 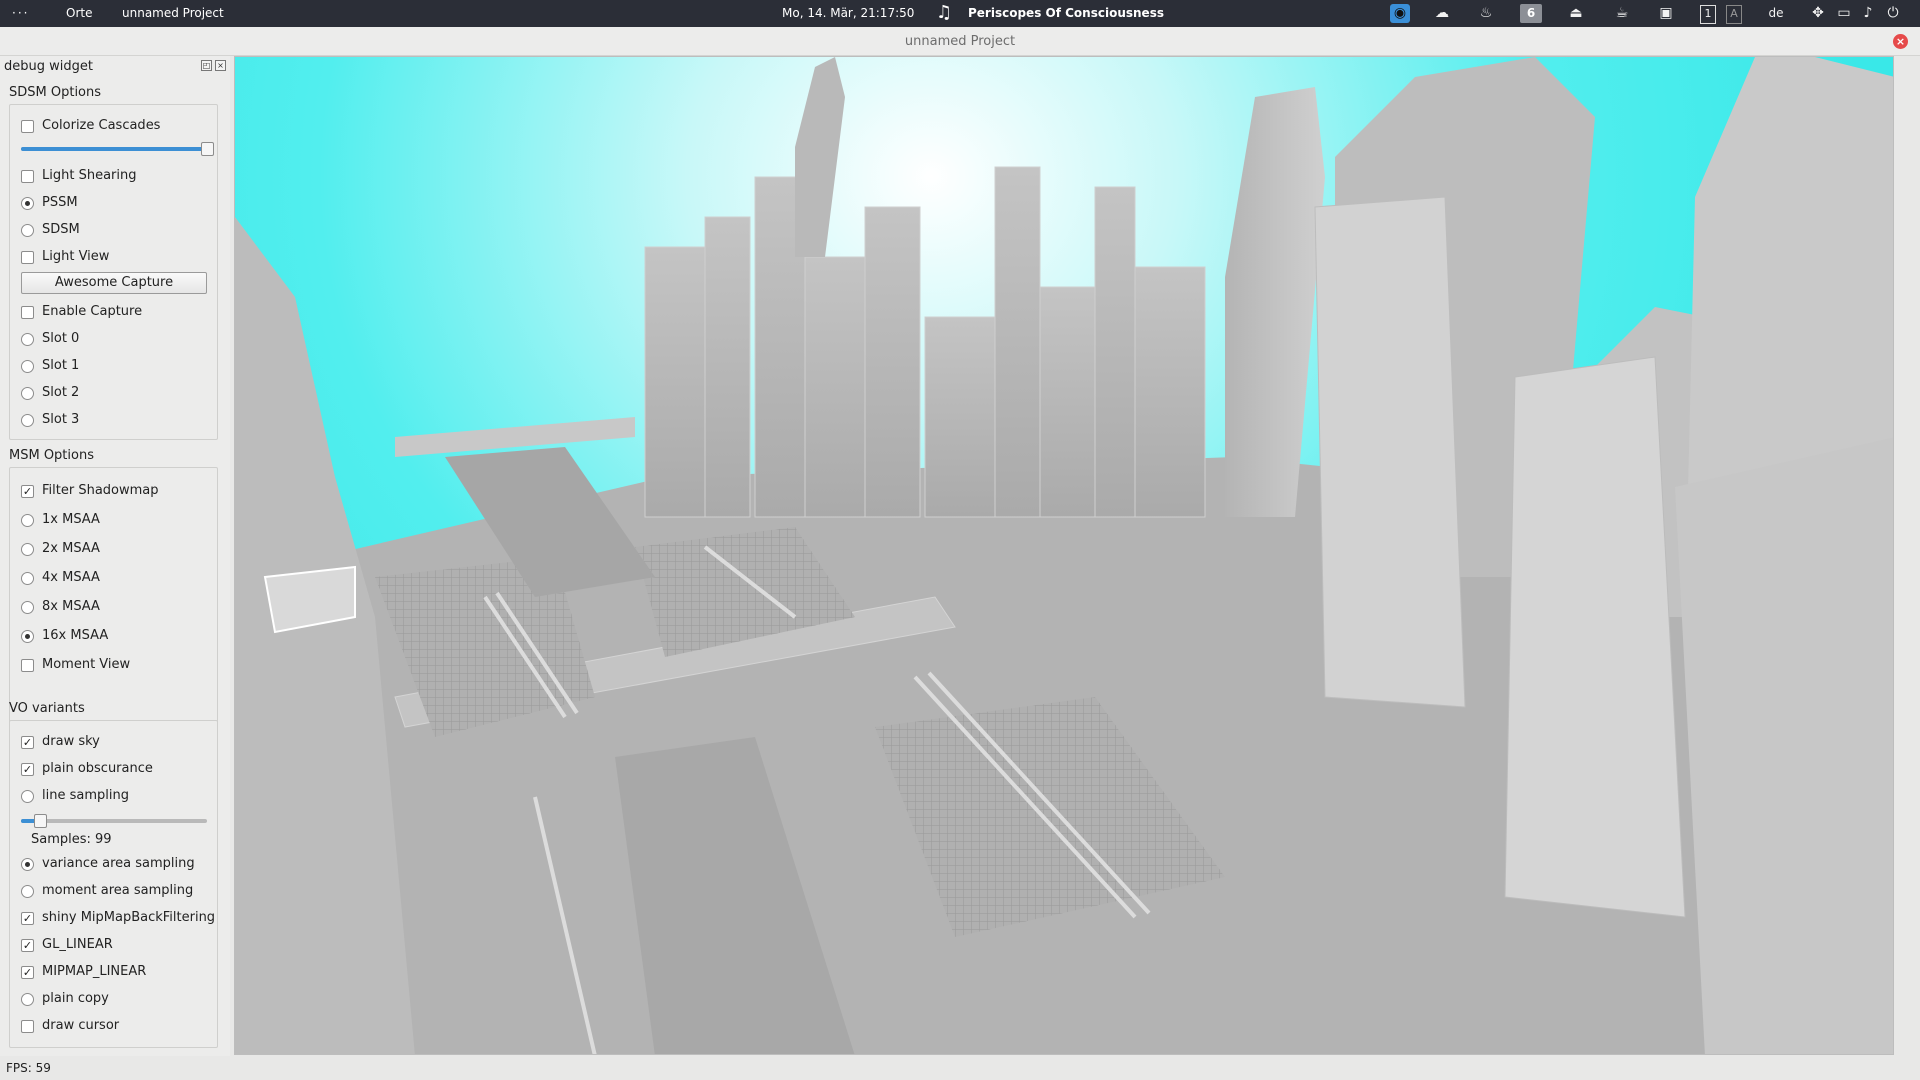 I want to click on msaa-8x-radio: 8x MSAA, so click(x=60, y=607).